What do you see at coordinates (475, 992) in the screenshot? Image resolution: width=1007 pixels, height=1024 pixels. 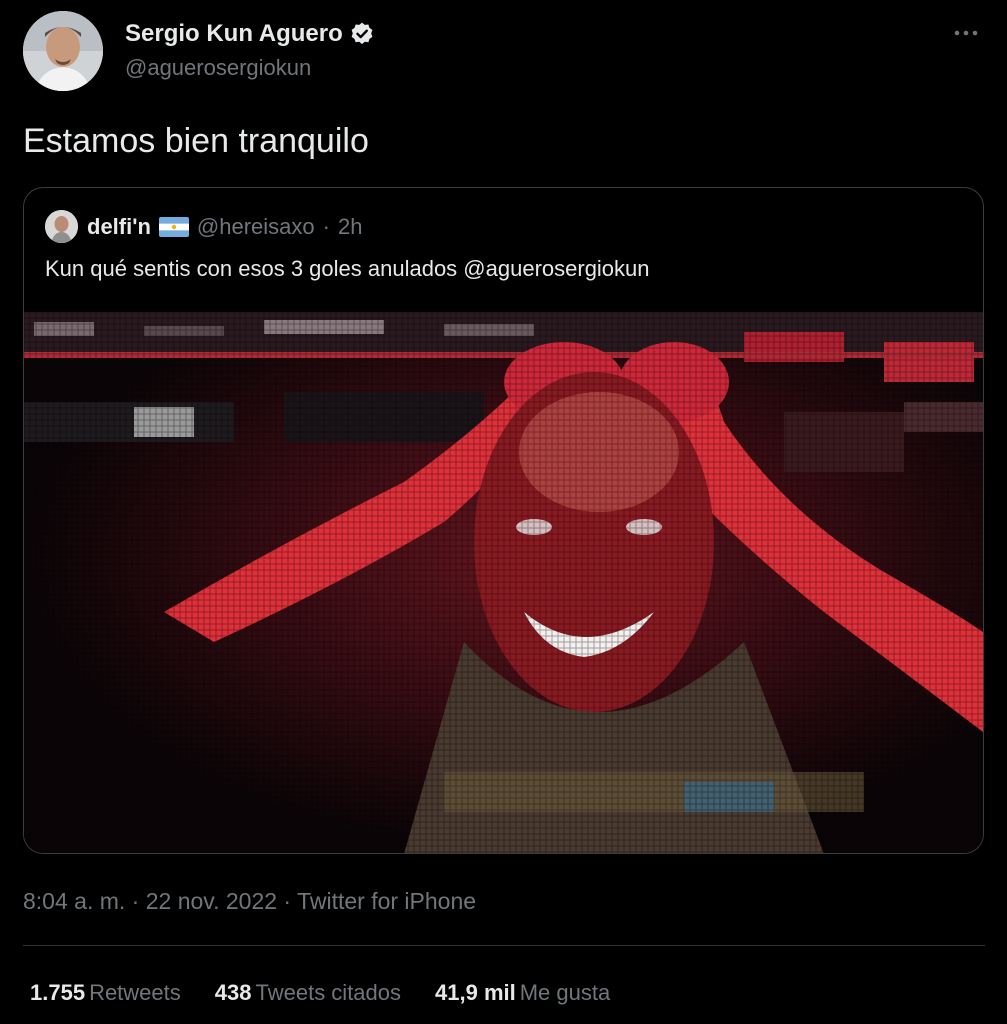 I see `likes-count: 41,9 mil` at bounding box center [475, 992].